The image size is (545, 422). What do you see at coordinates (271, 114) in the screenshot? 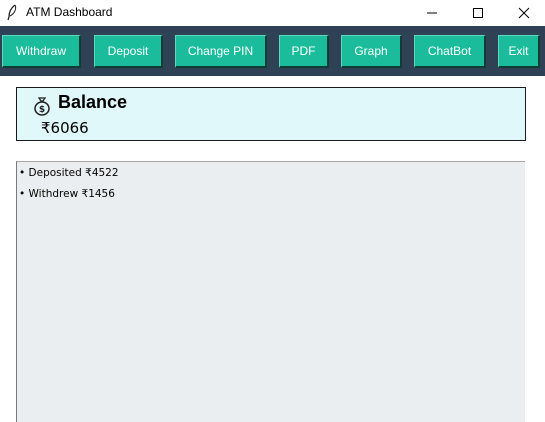
I see `balance-panel: $ Balance ₹6066` at bounding box center [271, 114].